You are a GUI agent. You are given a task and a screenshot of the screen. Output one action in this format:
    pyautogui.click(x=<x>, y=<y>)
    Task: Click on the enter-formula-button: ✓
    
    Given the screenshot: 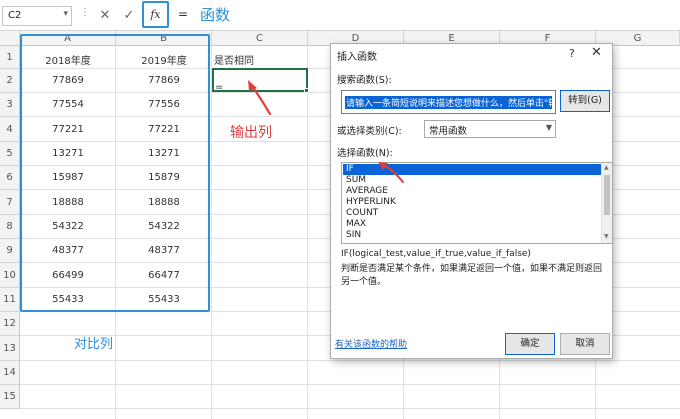 What is the action you would take?
    pyautogui.click(x=129, y=16)
    